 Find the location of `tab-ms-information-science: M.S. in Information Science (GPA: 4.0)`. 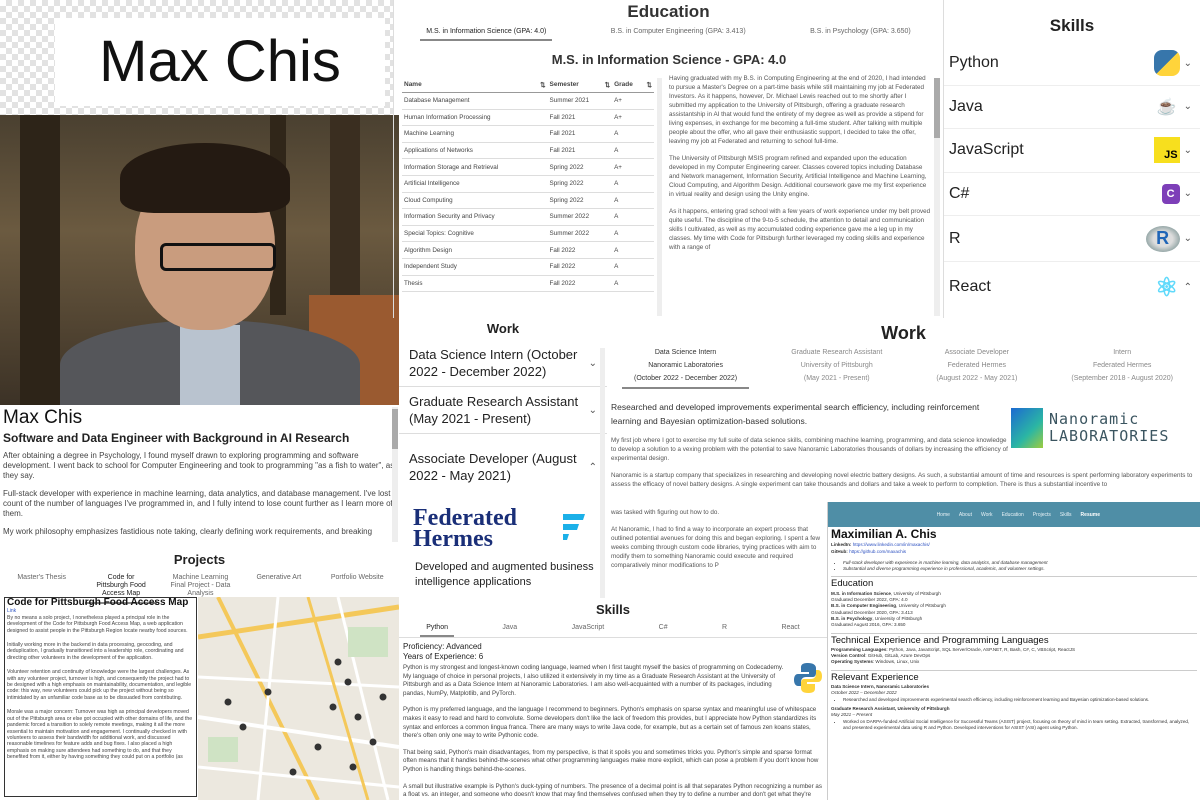

tab-ms-information-science: M.S. in Information Science (GPA: 4.0) is located at coordinates (486, 32).